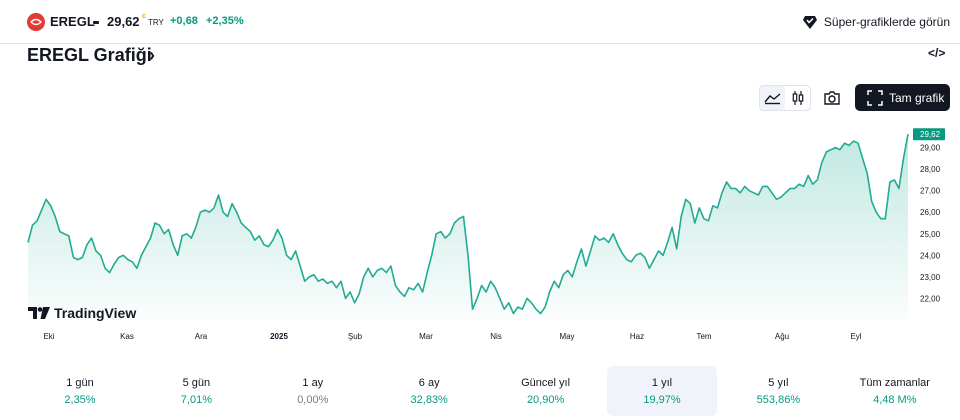  Describe the element at coordinates (875, 97) in the screenshot. I see `fullscreen-icon` at that location.